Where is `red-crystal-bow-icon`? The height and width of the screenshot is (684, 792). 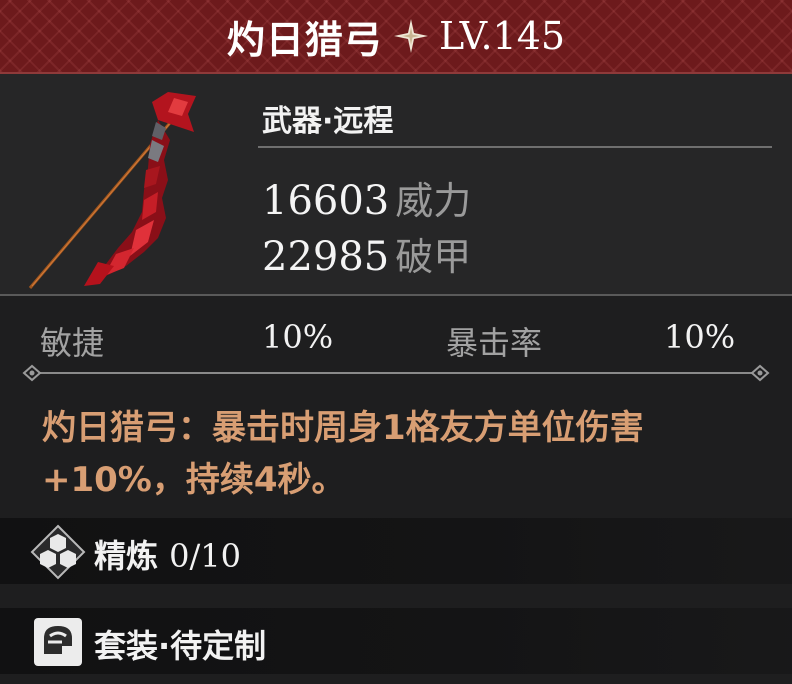
red-crystal-bow-icon is located at coordinates (112, 190).